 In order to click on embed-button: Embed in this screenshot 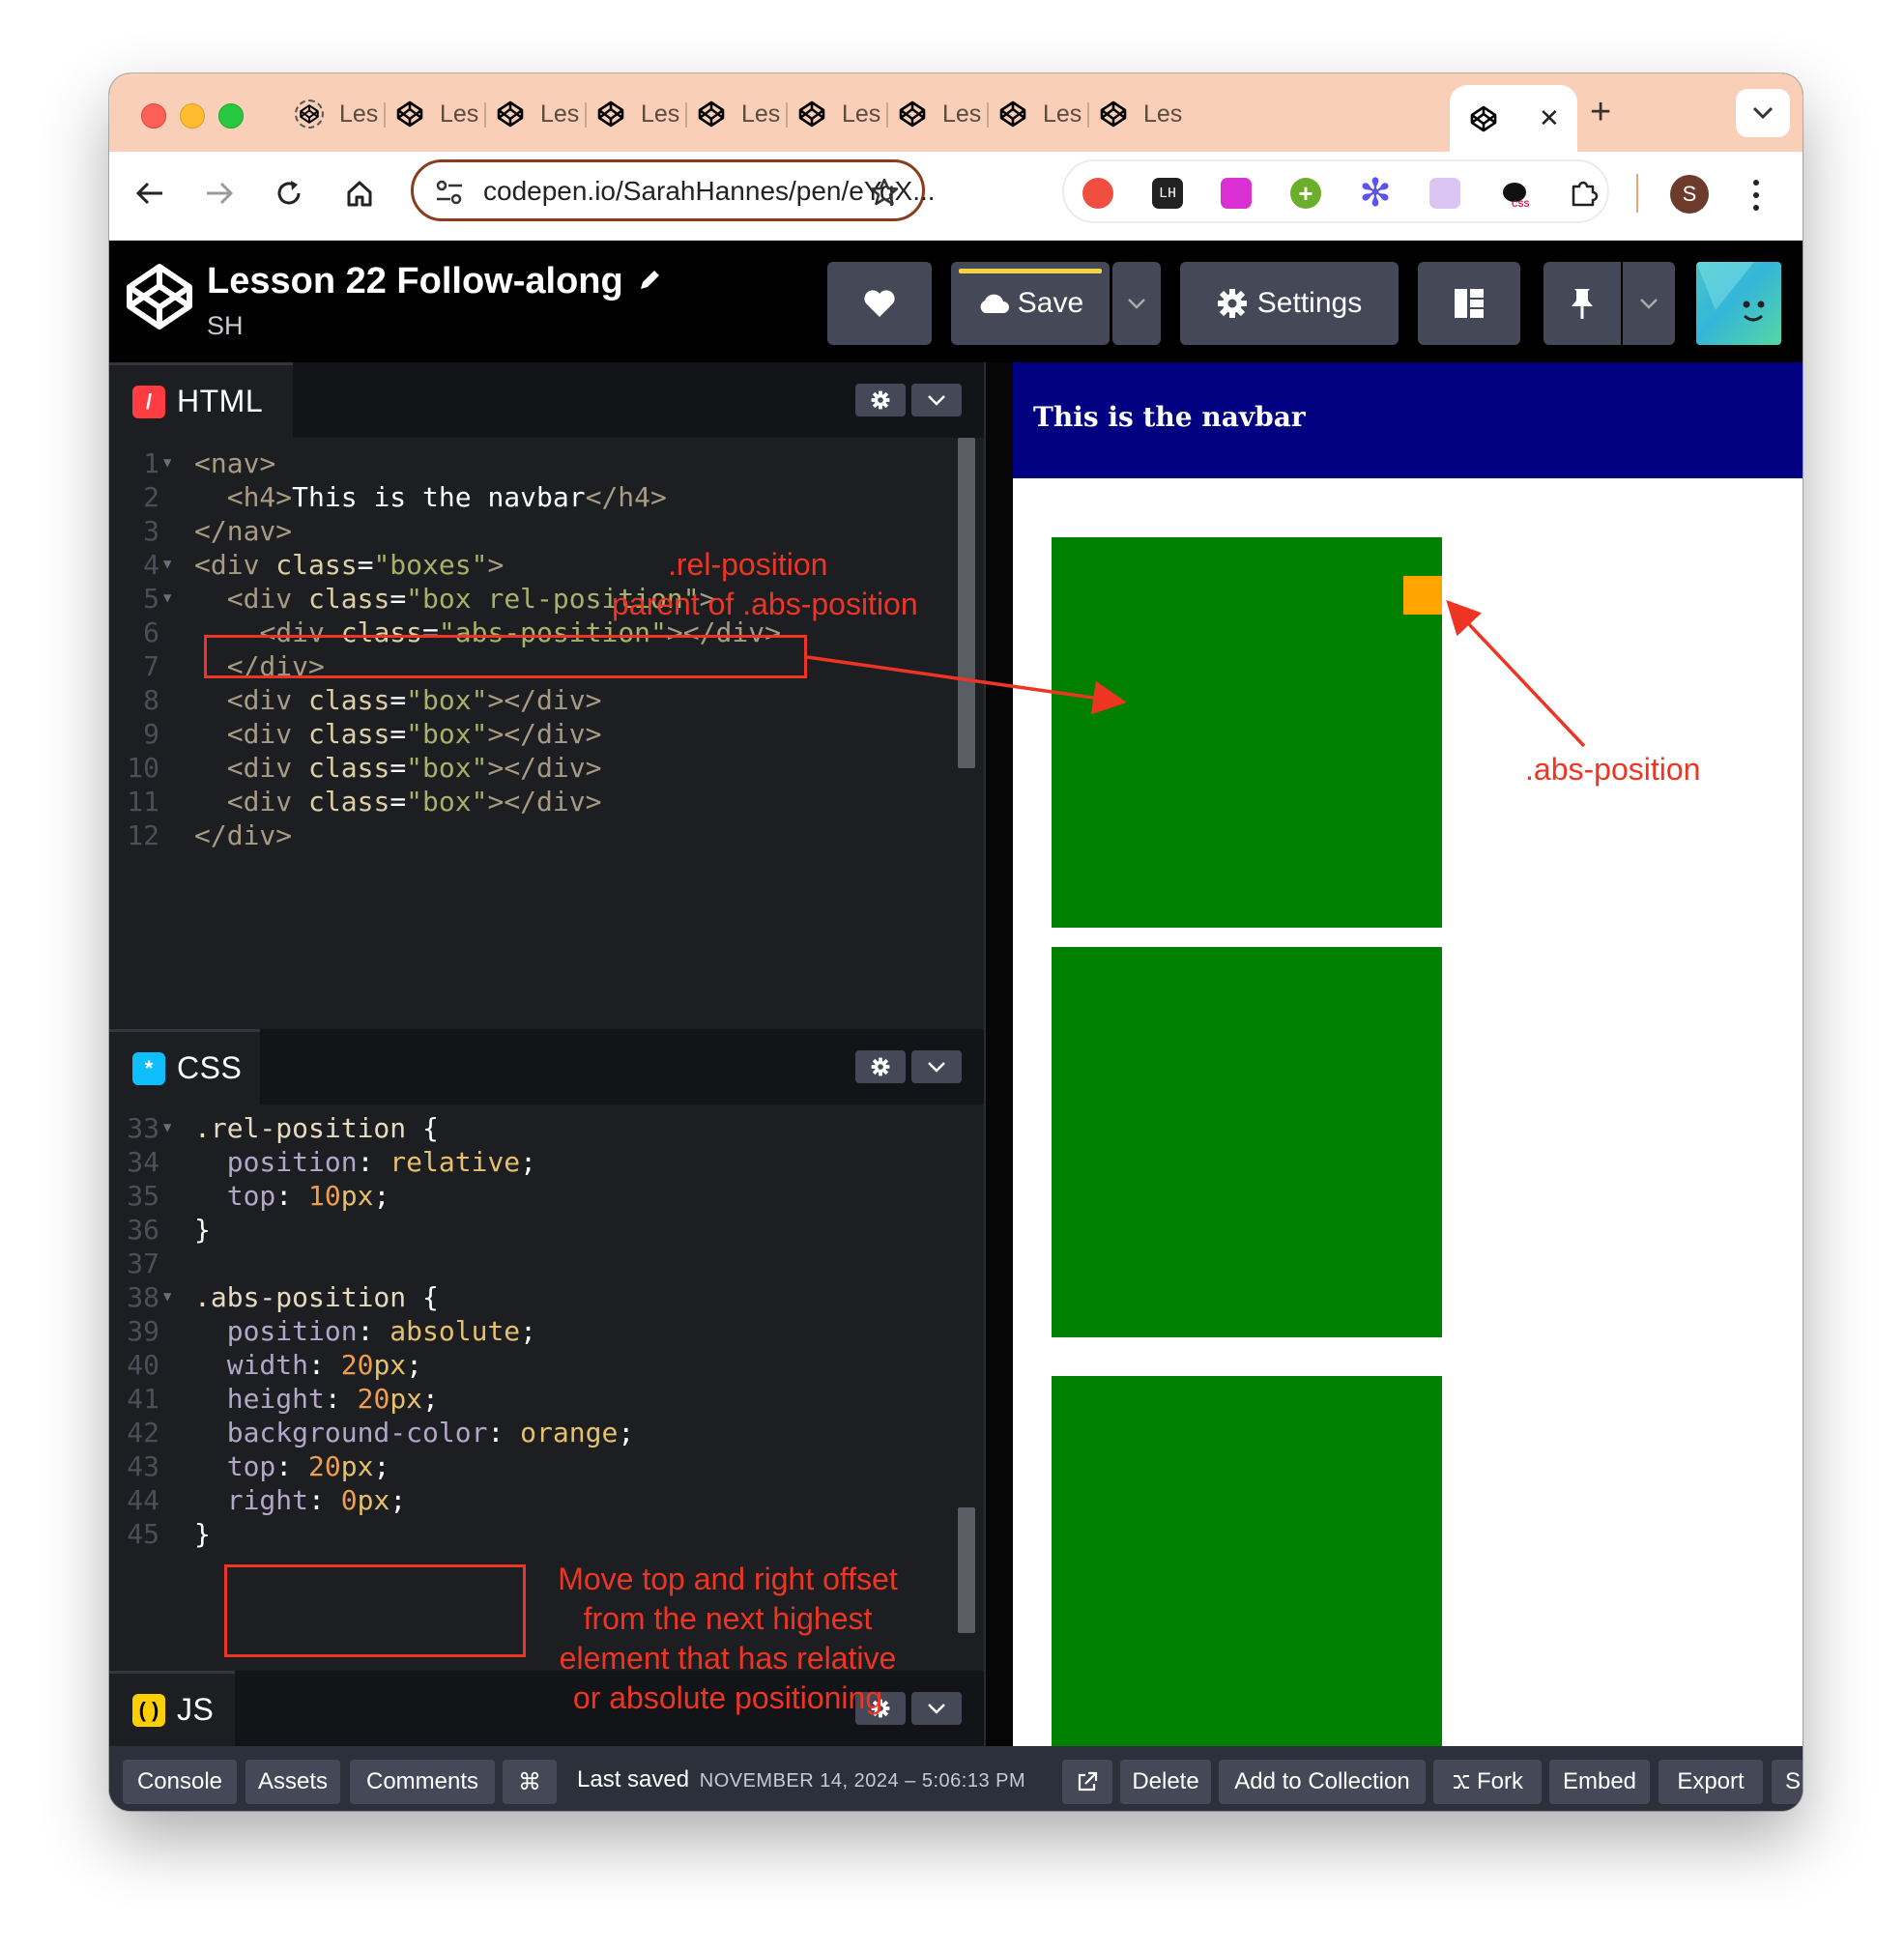, I will do `click(1600, 1782)`.